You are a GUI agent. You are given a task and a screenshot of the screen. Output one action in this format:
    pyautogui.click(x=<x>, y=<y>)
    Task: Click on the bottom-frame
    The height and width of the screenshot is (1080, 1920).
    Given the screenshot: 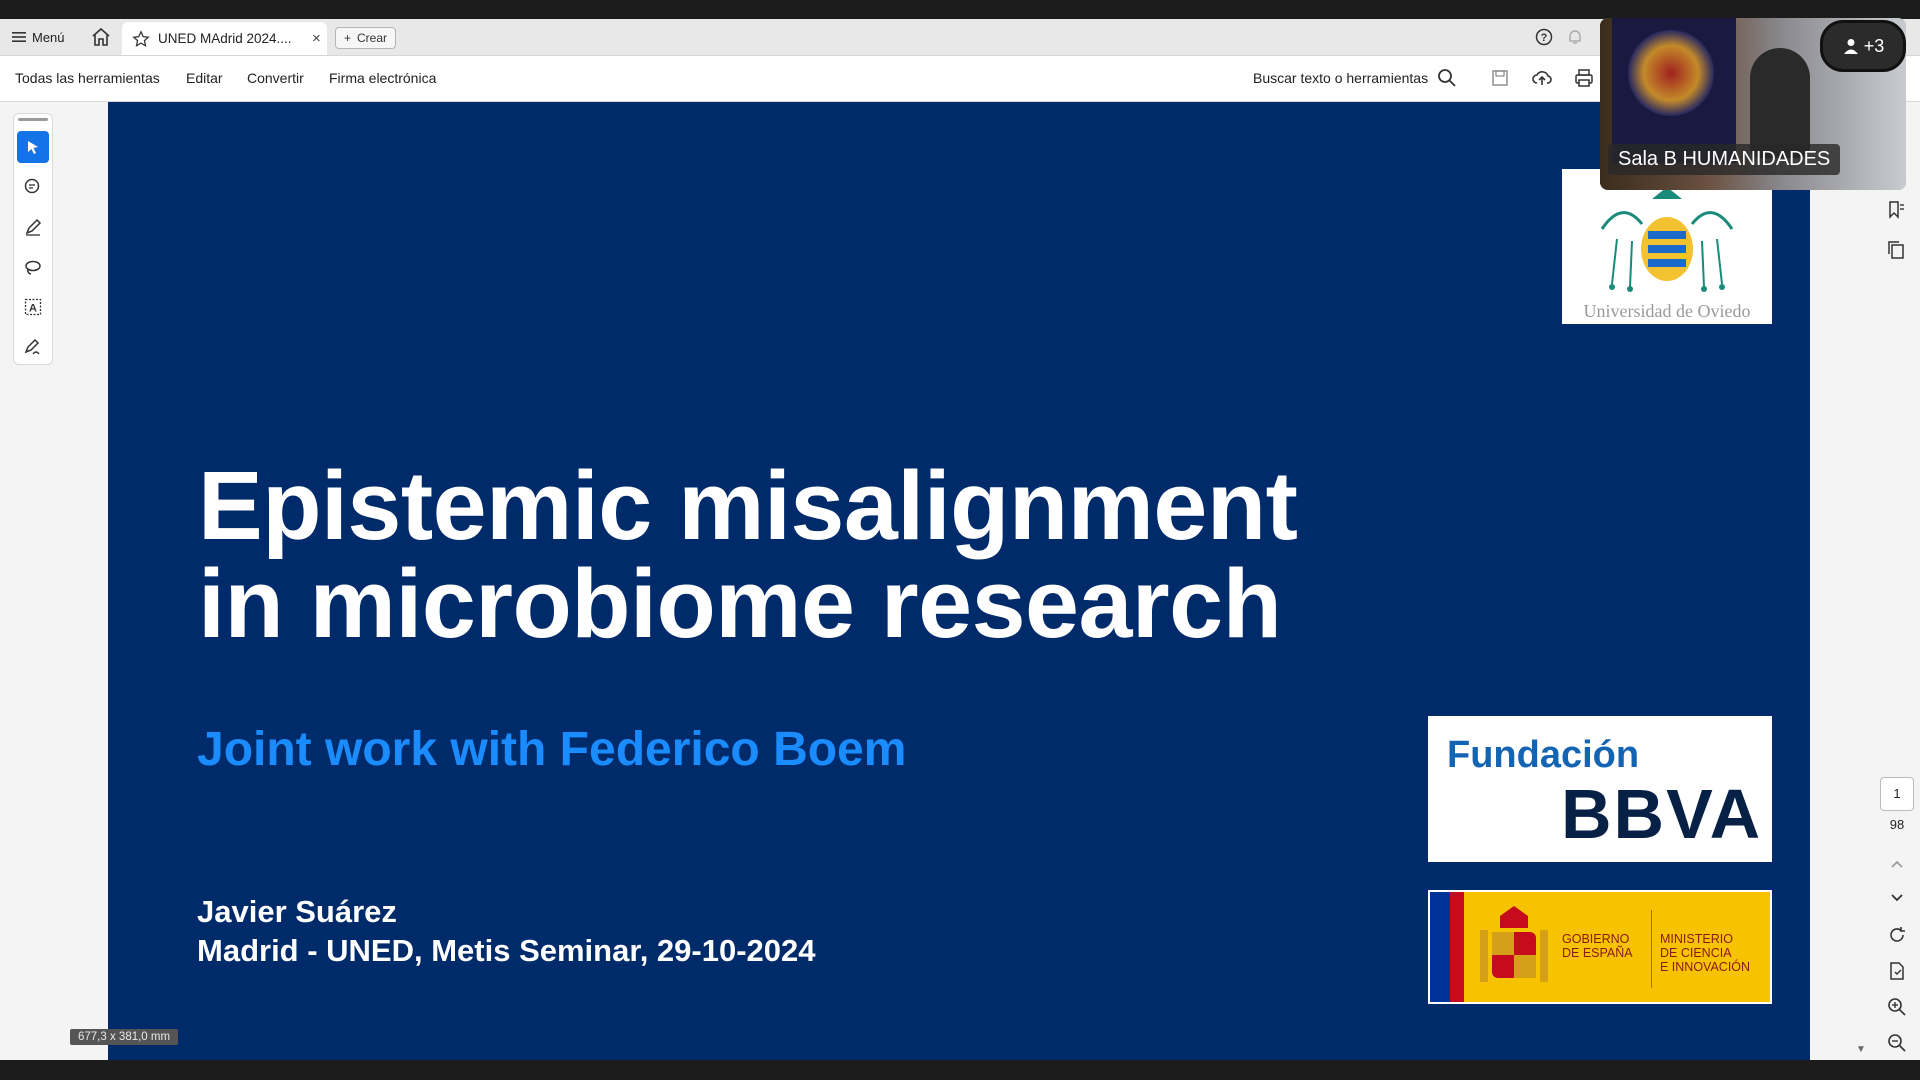 What is the action you would take?
    pyautogui.click(x=960, y=1070)
    